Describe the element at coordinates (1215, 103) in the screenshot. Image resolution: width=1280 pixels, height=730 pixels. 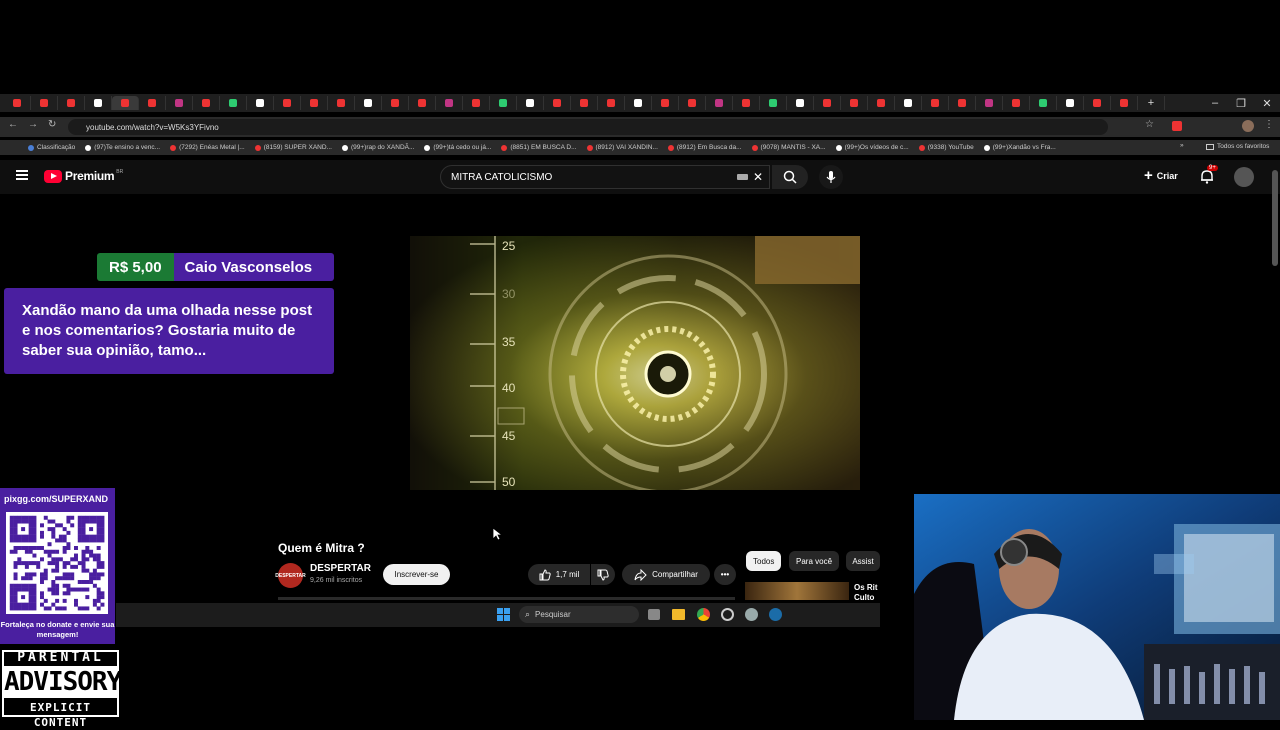
I see `minimize-icon: –` at that location.